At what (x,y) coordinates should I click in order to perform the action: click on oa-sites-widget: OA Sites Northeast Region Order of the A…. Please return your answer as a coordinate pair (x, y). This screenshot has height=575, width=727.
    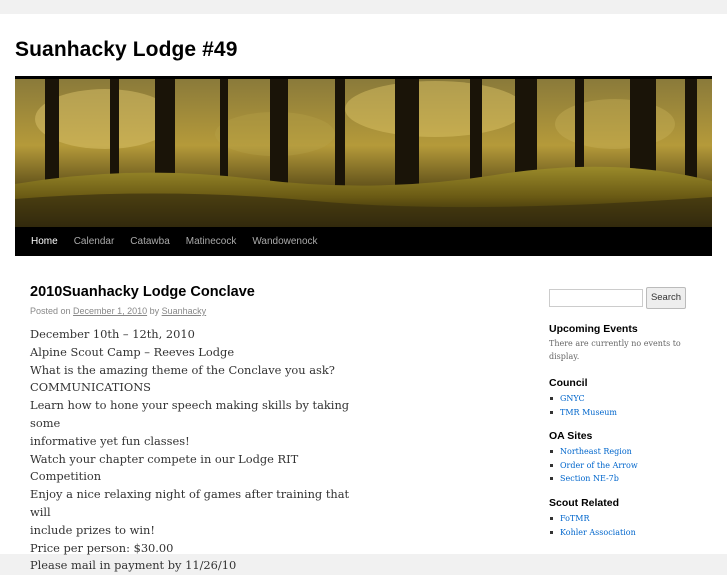
    Looking at the image, I should click on (619, 458).